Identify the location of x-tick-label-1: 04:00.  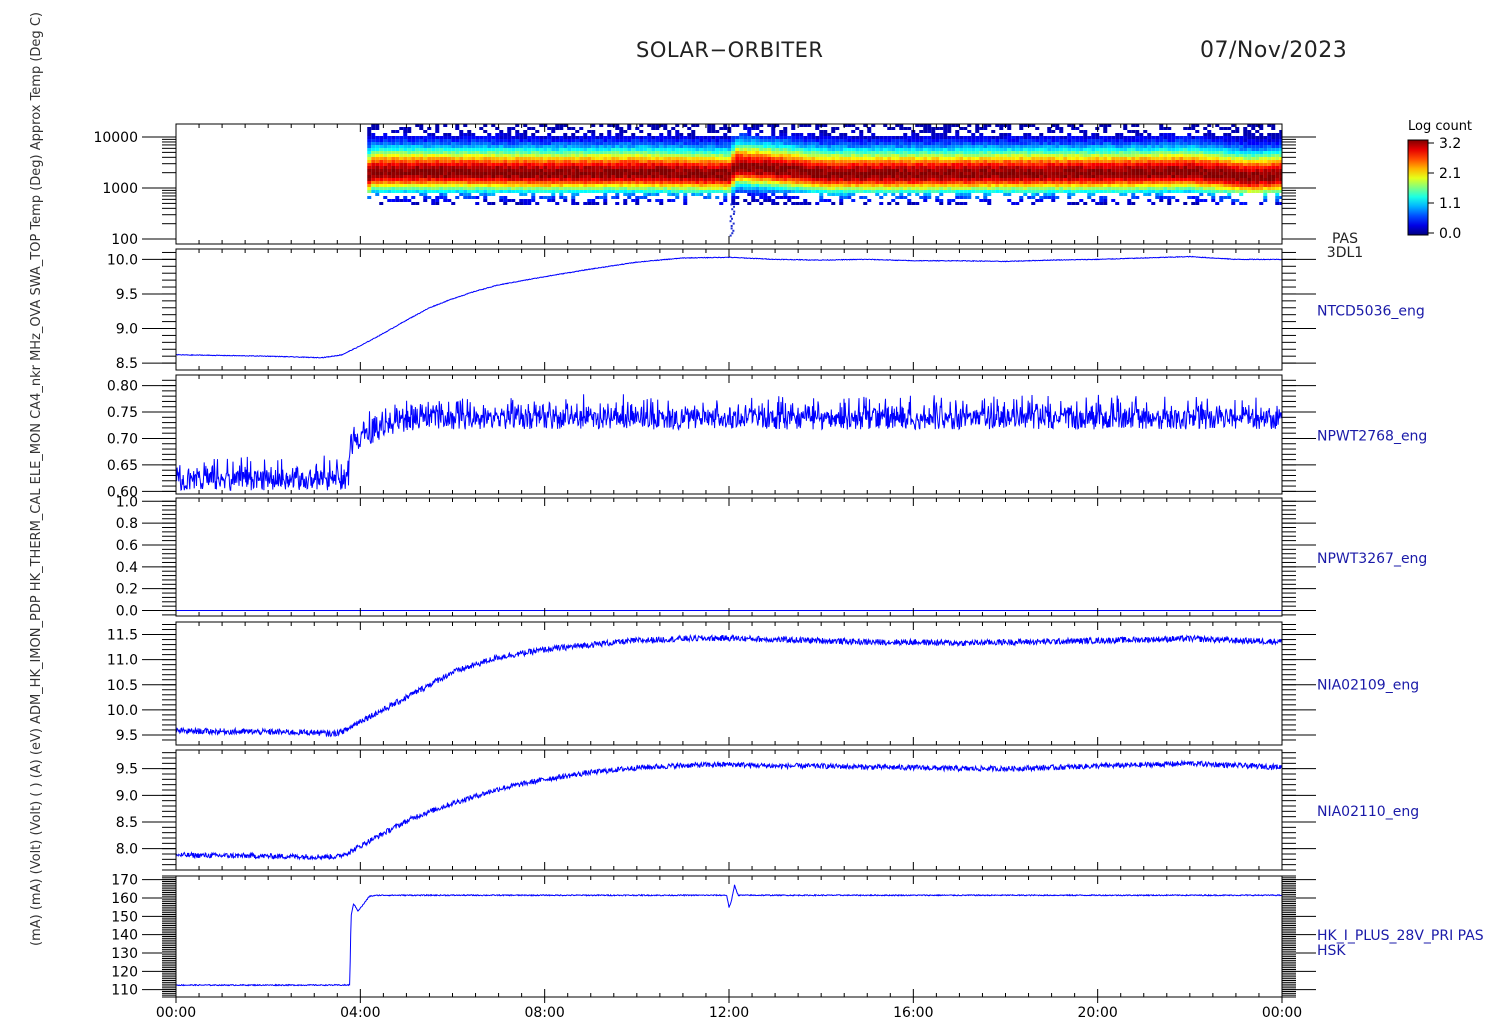
(360, 1012).